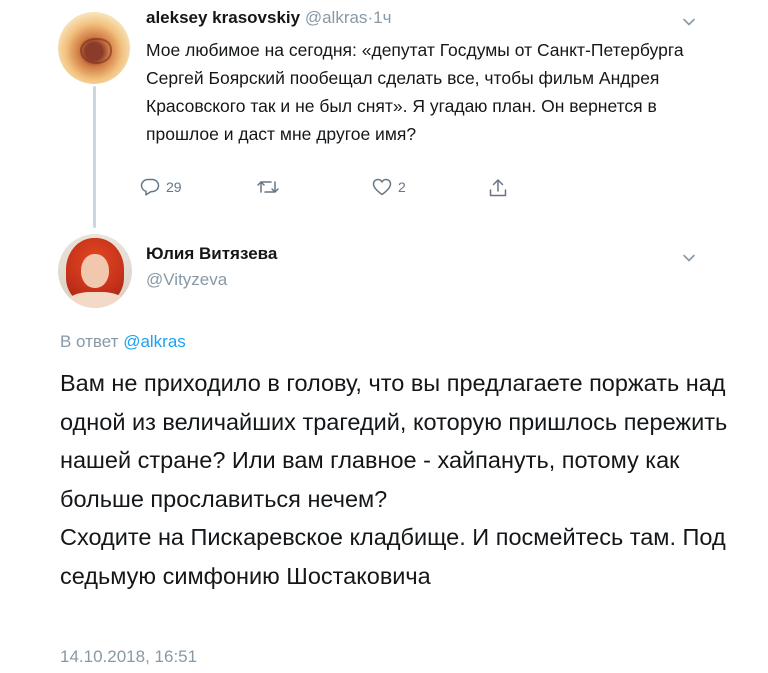 This screenshot has width=768, height=673. Describe the element at coordinates (128, 657) in the screenshot. I see `tweet-timestamp: 14.10.2018, 16:51` at that location.